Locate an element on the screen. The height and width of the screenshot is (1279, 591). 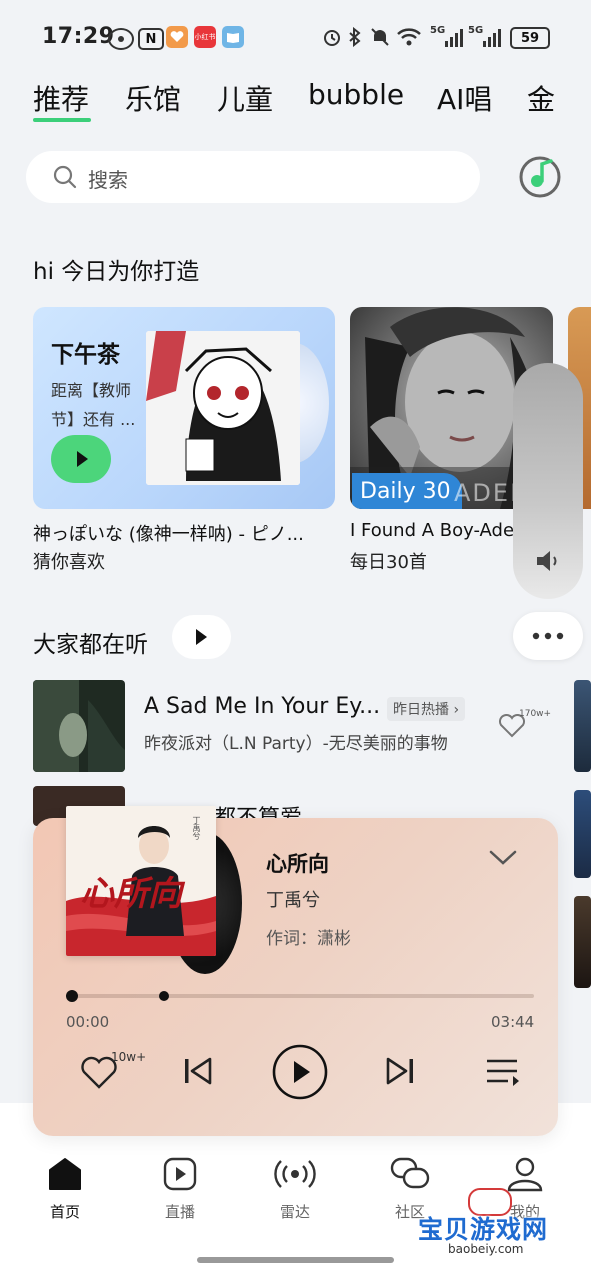
section-title-daily: hi 今日为你打造 is located at coordinates (116, 272).